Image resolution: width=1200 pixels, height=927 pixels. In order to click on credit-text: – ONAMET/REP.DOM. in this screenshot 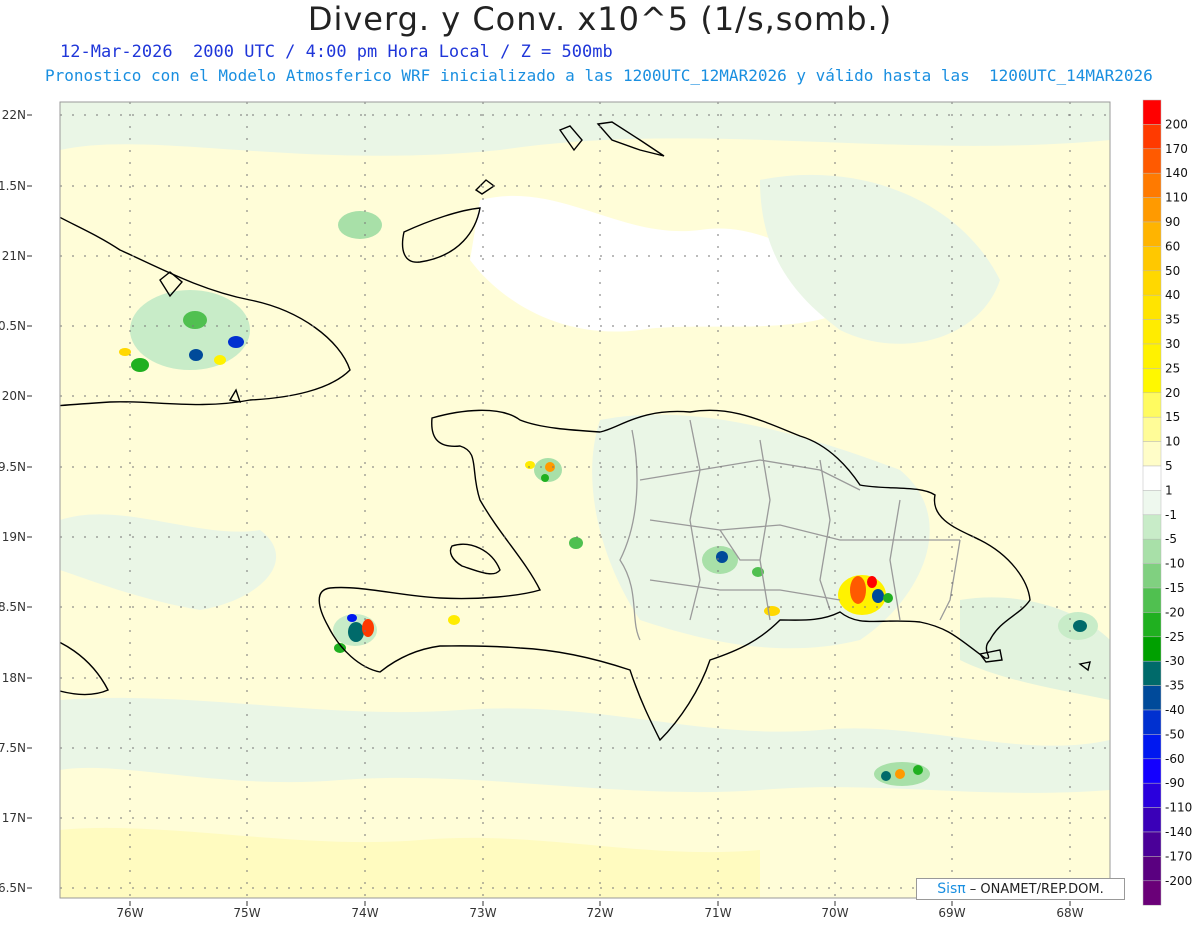, I will do `click(1036, 889)`.